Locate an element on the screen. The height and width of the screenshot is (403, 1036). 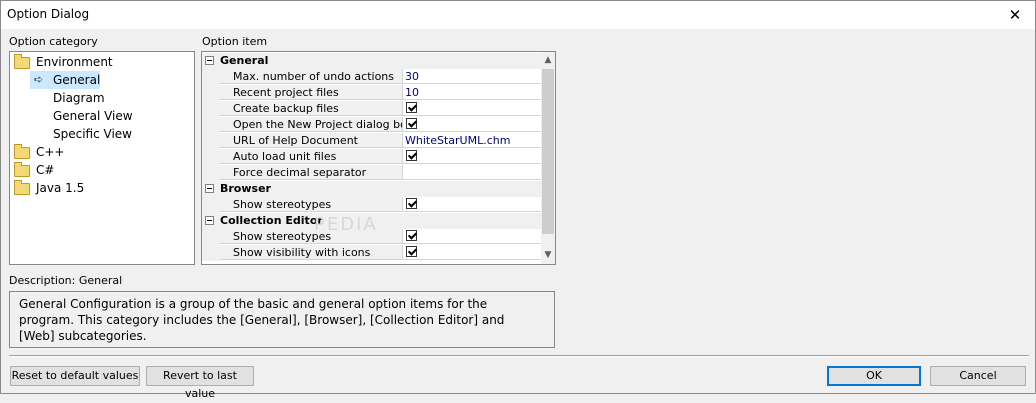
grid-row: Max. number of undo actions 30 is located at coordinates (371, 77).